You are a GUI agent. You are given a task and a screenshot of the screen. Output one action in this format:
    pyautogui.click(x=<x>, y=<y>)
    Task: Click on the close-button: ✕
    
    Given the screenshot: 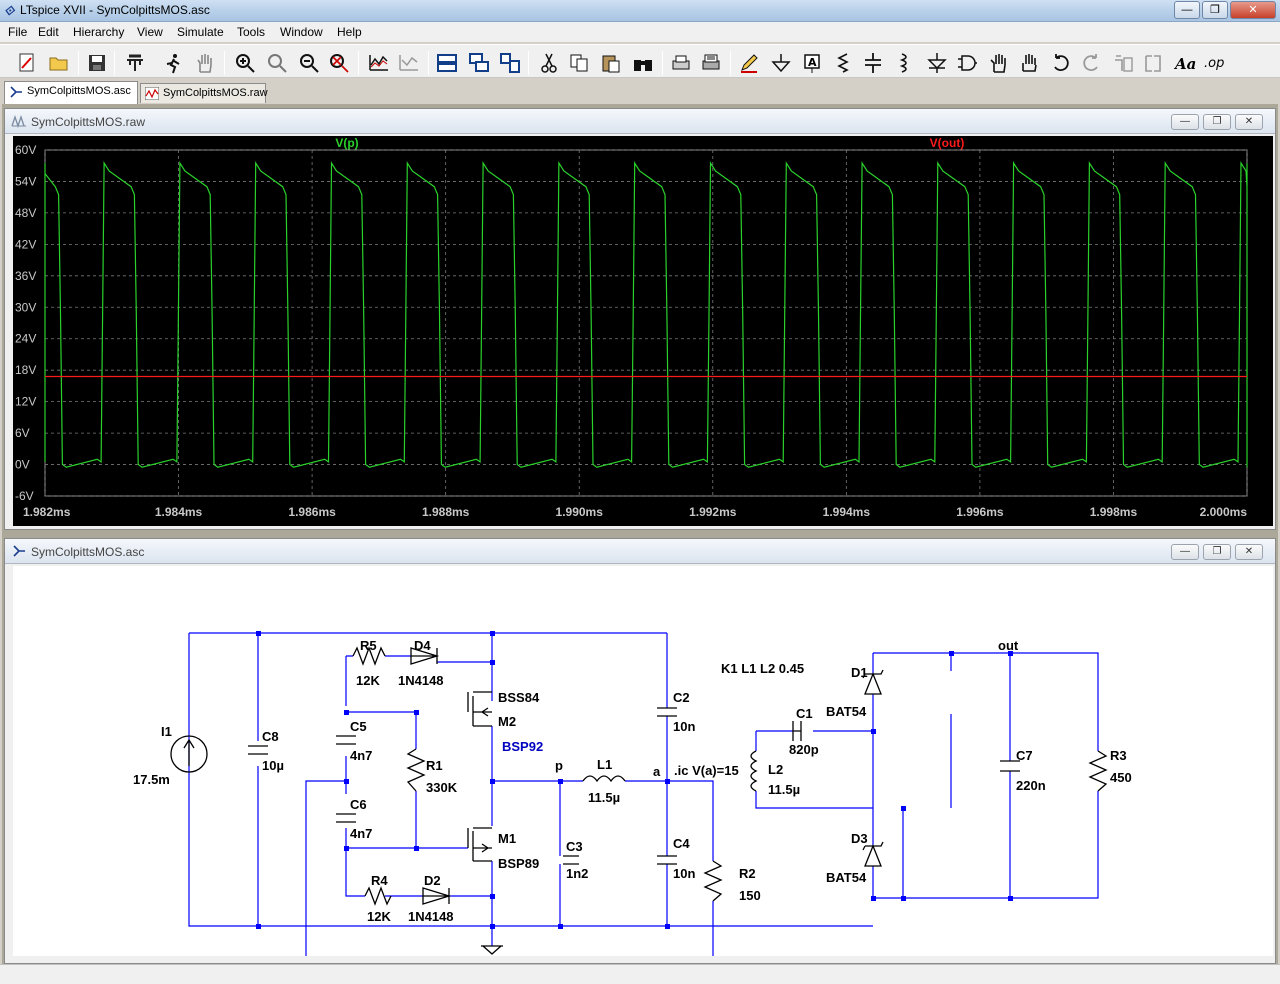 What is the action you would take?
    pyautogui.click(x=1253, y=10)
    